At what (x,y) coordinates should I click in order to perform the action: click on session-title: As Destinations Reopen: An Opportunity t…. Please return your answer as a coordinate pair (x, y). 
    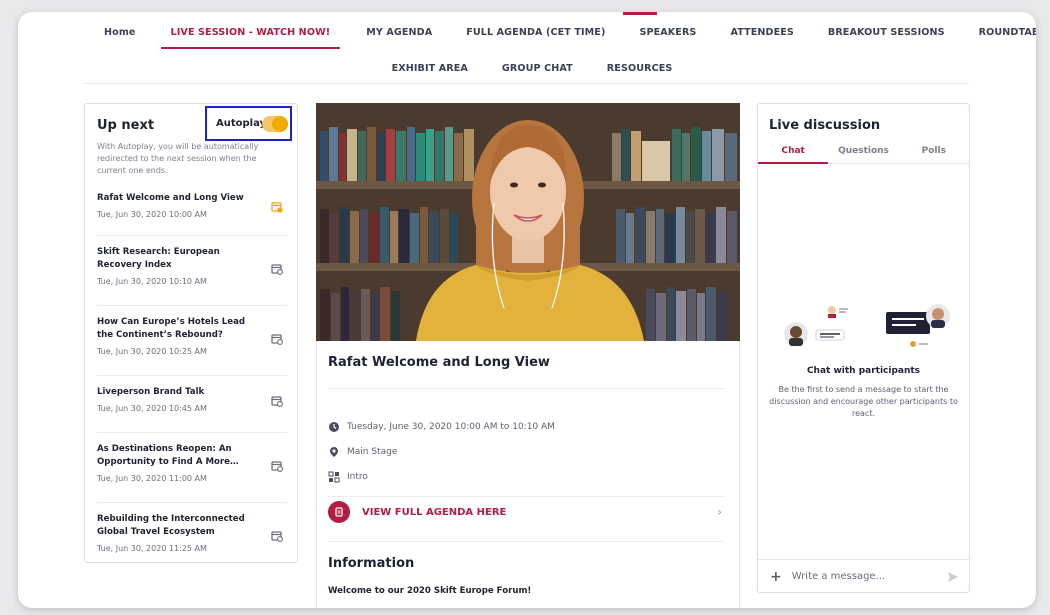
    Looking at the image, I should click on (168, 455).